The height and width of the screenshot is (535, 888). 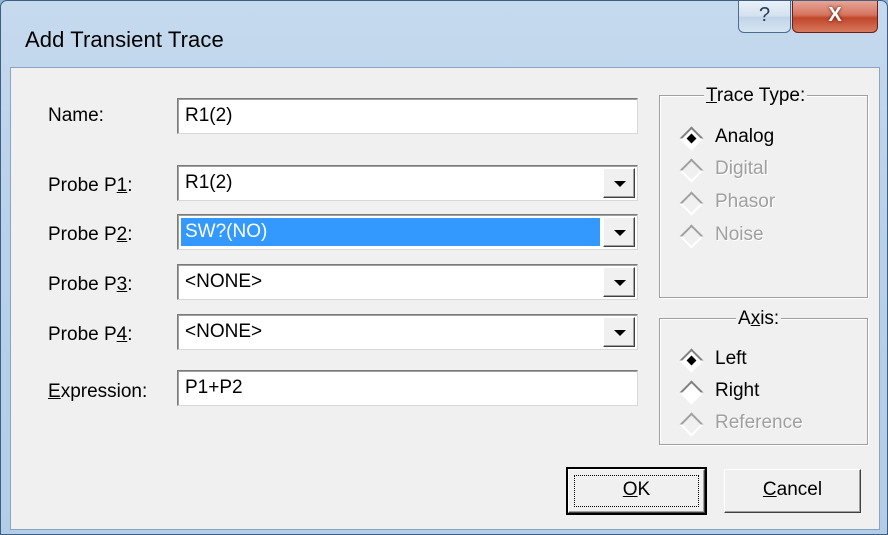 I want to click on cancel-button: Cancel, so click(x=792, y=491).